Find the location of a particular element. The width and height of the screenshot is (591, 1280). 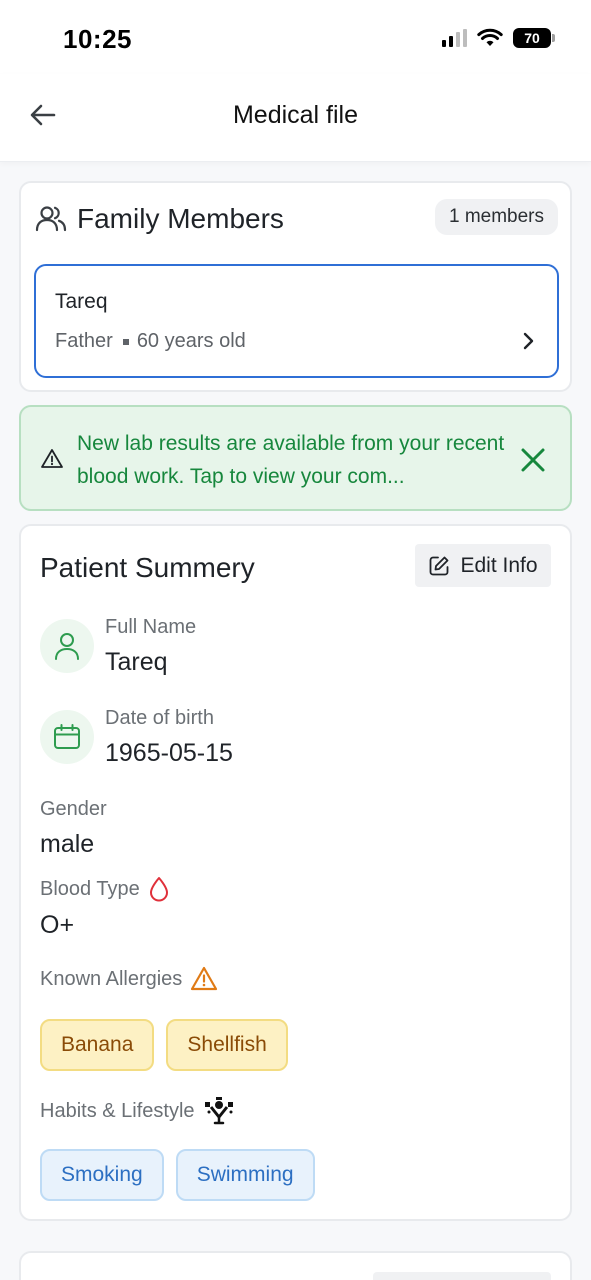

full-name-label: Full Name is located at coordinates (151, 627).